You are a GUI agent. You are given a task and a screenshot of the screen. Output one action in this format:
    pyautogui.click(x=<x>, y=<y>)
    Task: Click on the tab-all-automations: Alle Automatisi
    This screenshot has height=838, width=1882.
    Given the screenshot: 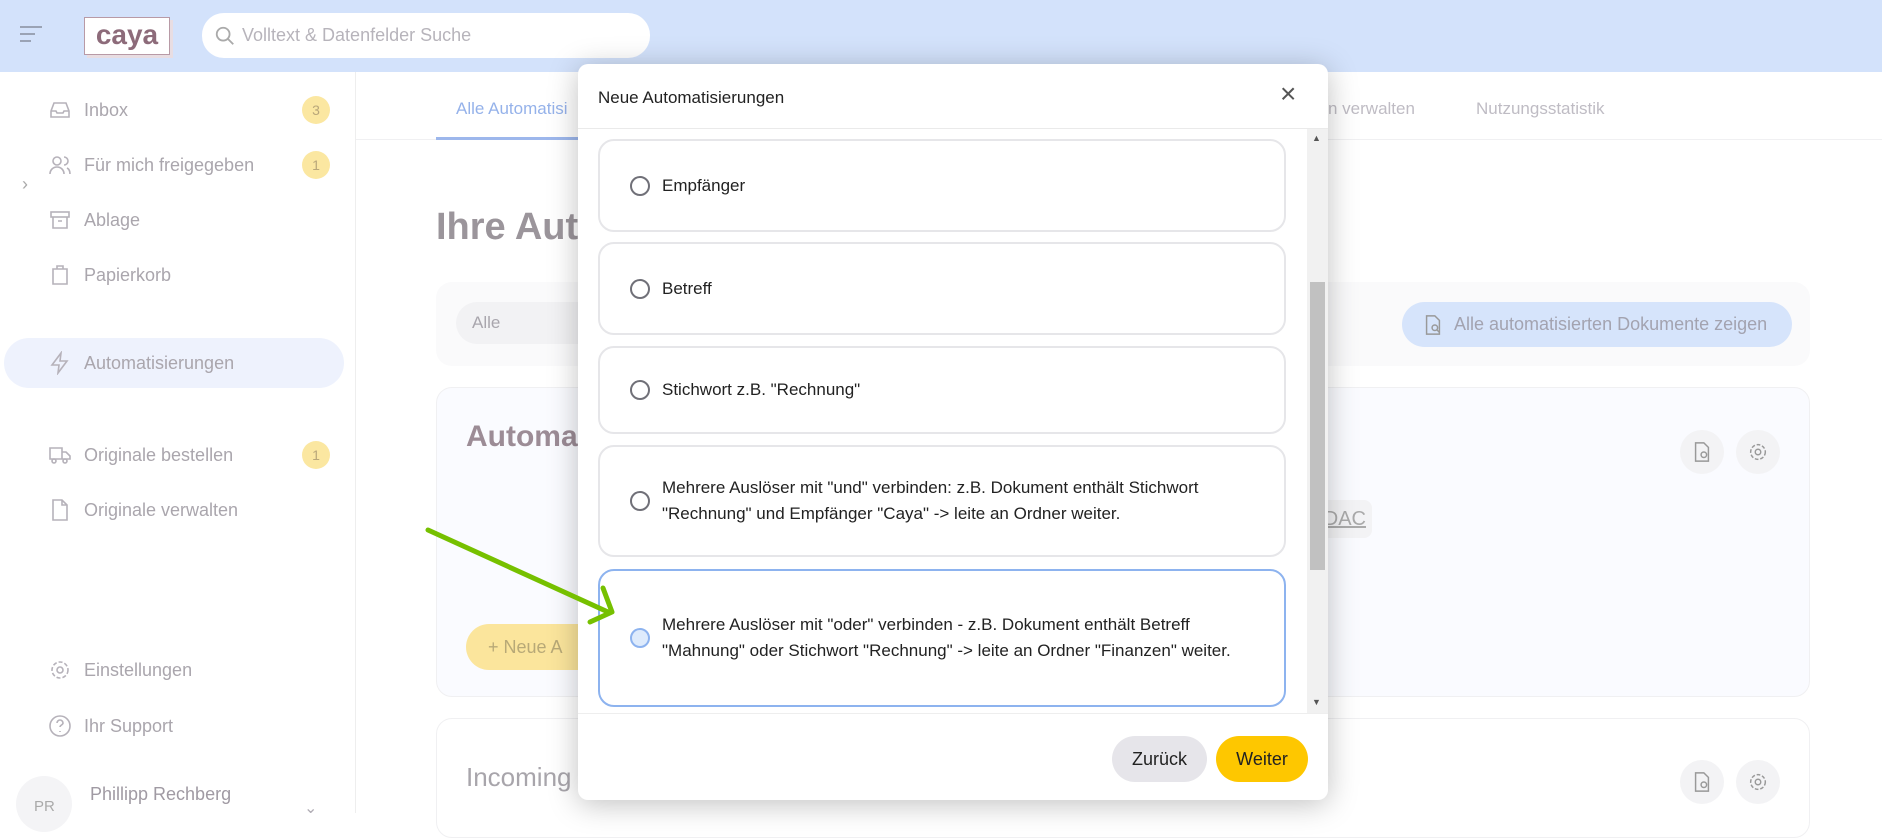 What is the action you would take?
    pyautogui.click(x=512, y=109)
    